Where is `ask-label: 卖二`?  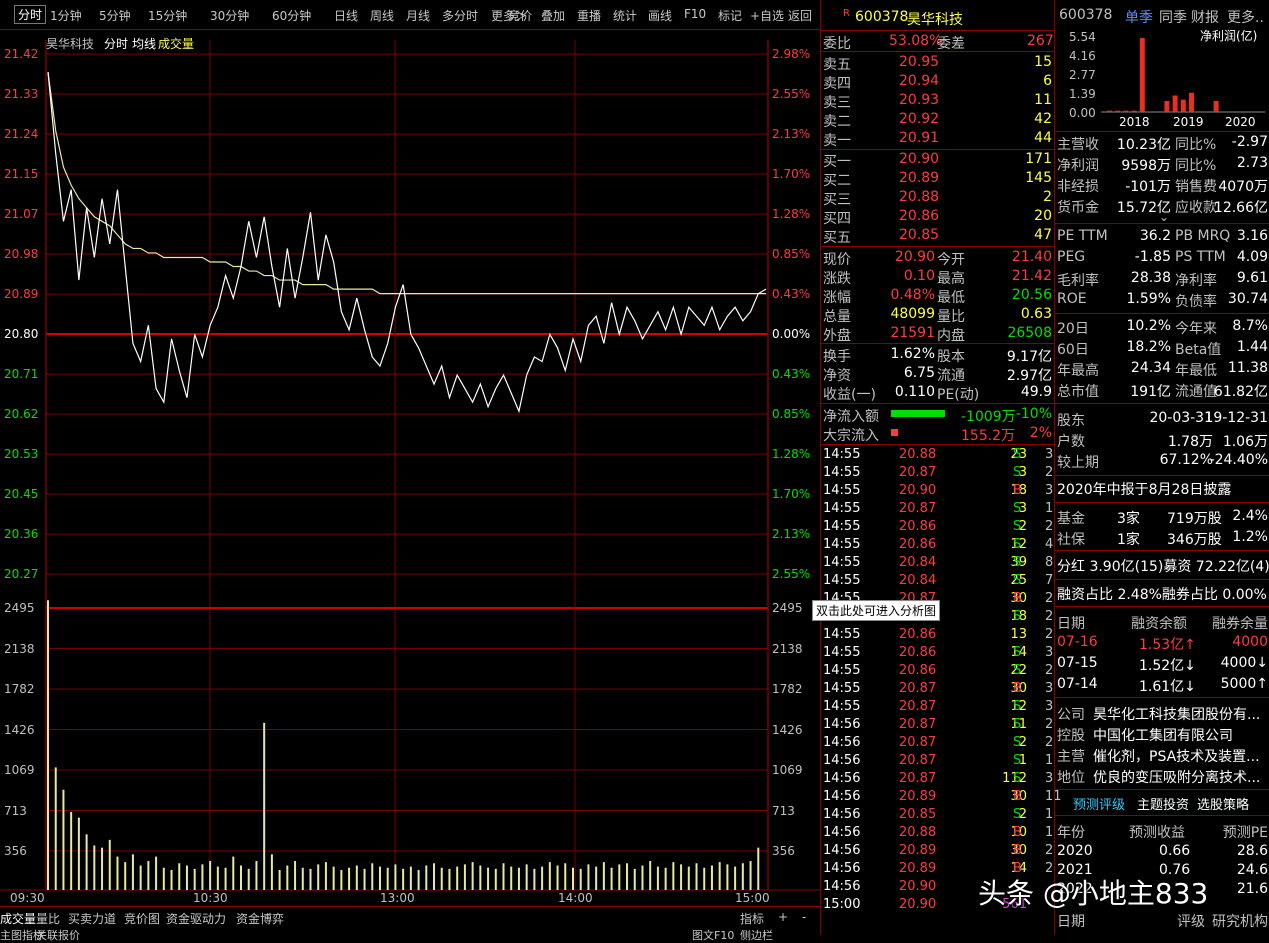 ask-label: 卖二 is located at coordinates (837, 122).